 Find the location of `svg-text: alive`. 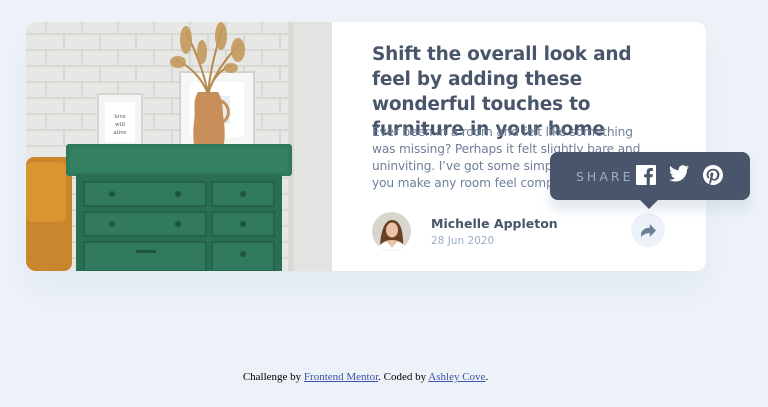

svg-text: alive is located at coordinates (119, 133).